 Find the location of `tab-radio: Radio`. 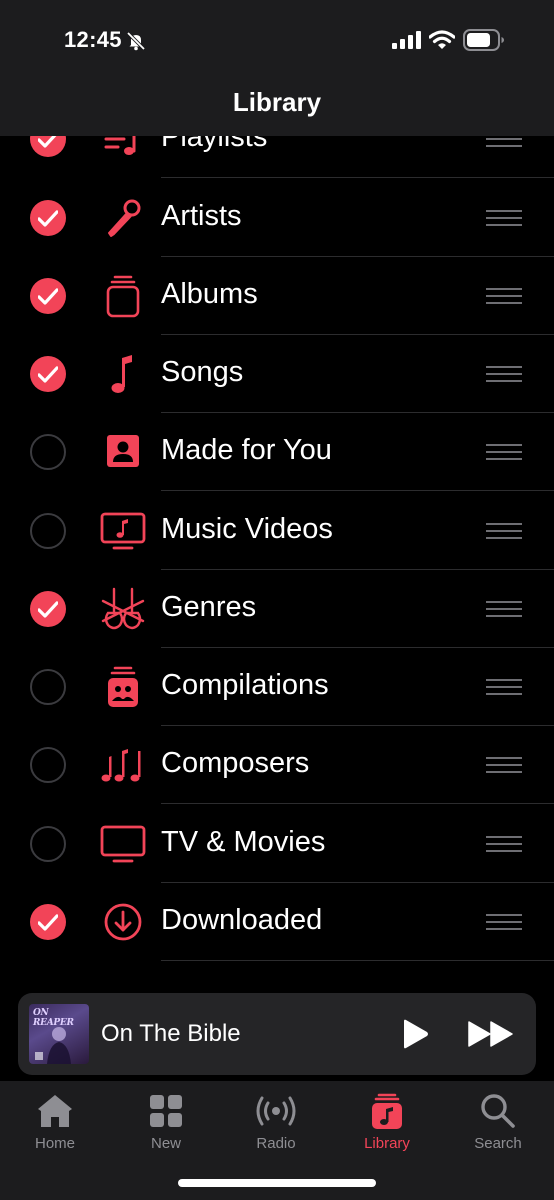

tab-radio: Radio is located at coordinates (276, 1122).